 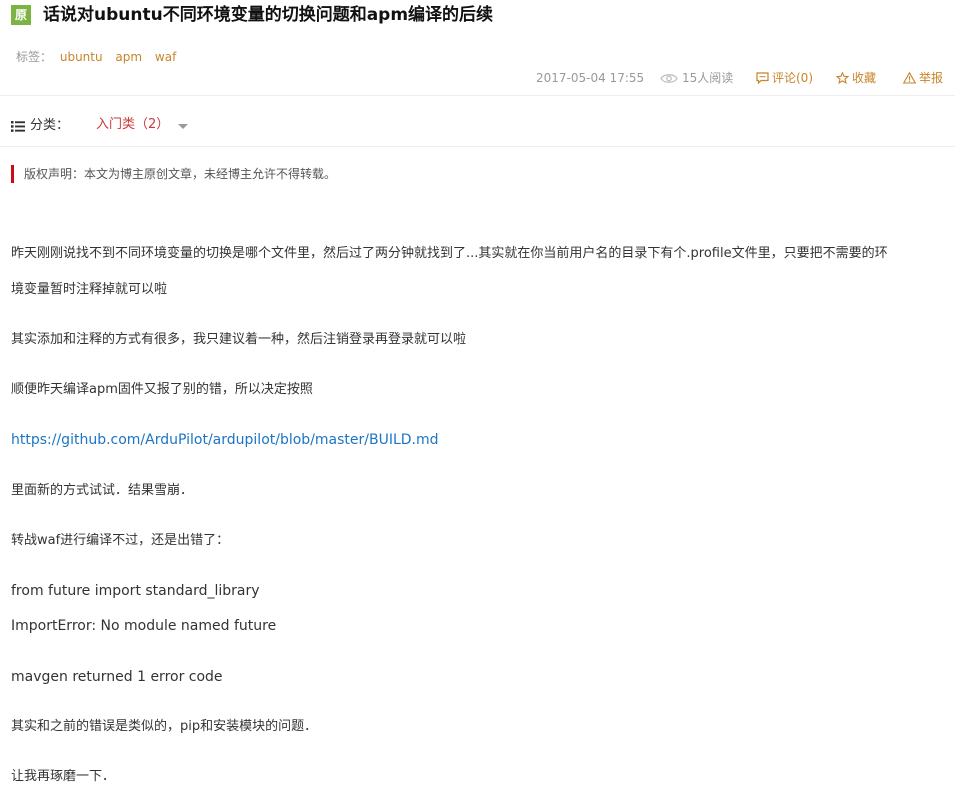 I want to click on report-button: 举报, so click(x=923, y=78).